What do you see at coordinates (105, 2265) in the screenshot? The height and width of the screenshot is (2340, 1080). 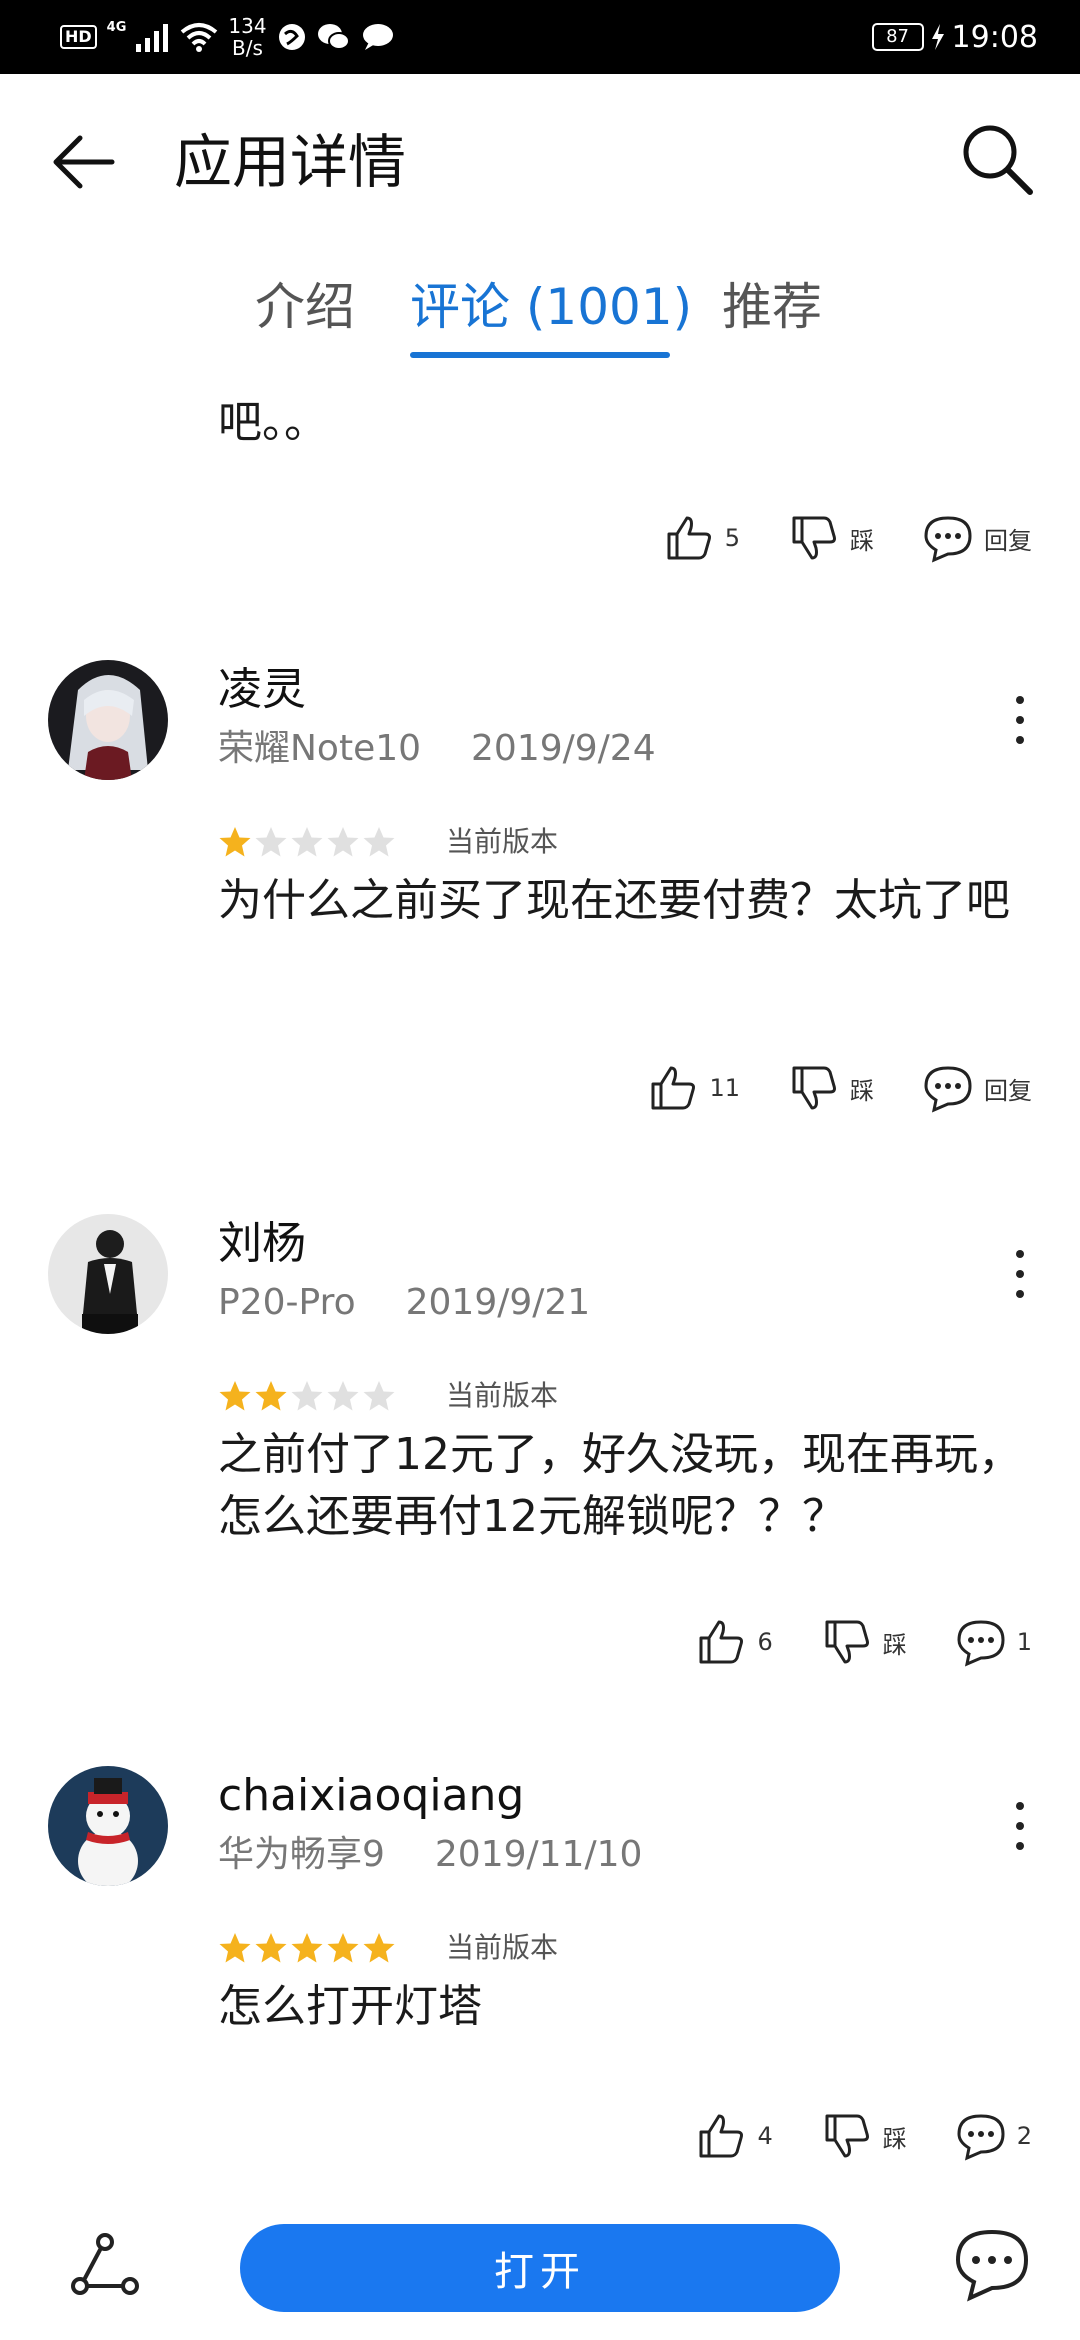 I see `share-icon` at bounding box center [105, 2265].